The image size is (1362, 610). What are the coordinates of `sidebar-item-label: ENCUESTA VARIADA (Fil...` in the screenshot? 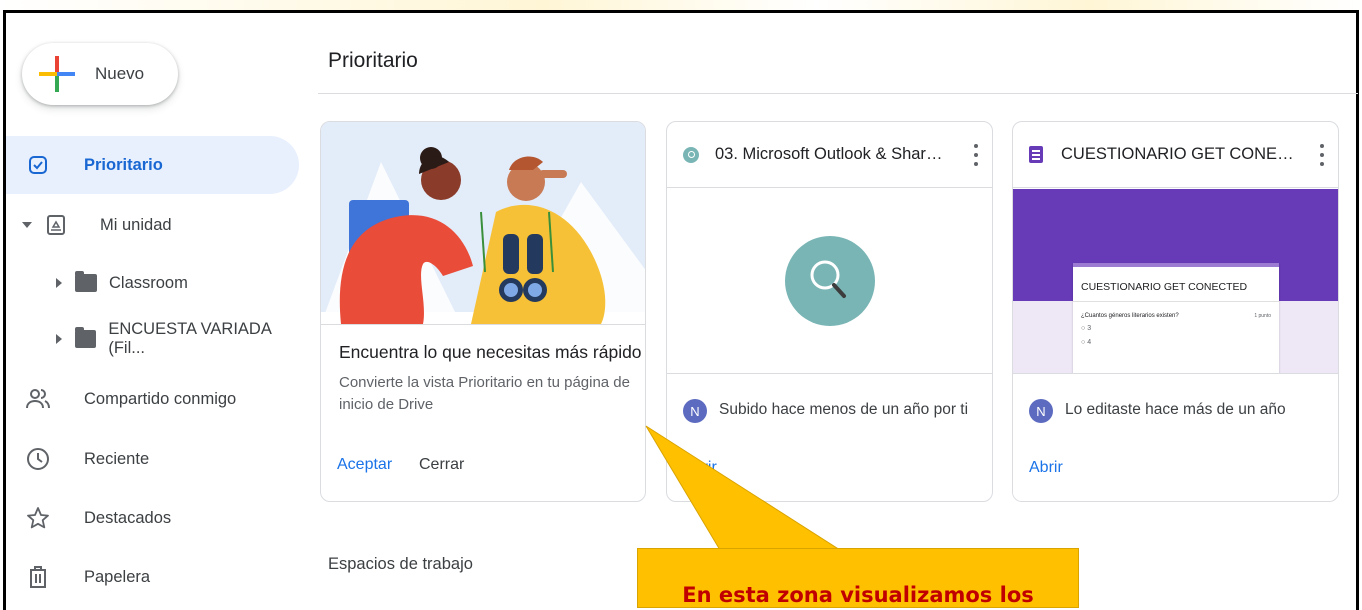 It's located at (189, 338).